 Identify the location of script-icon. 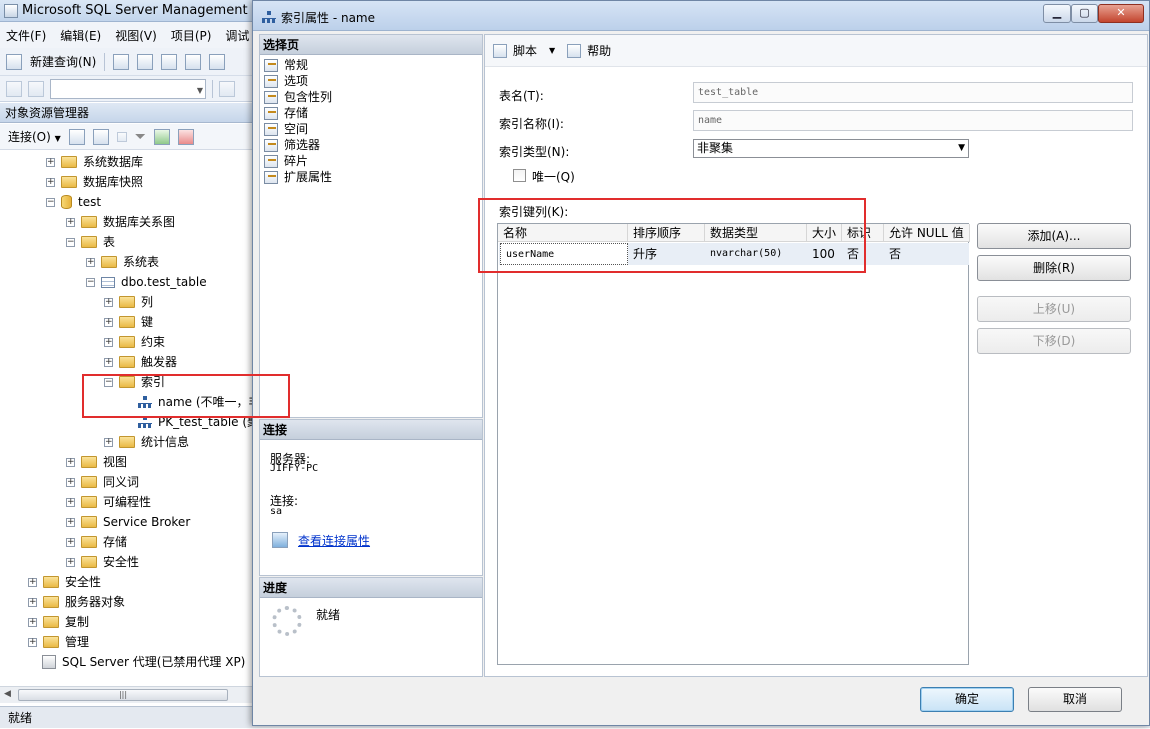
(500, 50).